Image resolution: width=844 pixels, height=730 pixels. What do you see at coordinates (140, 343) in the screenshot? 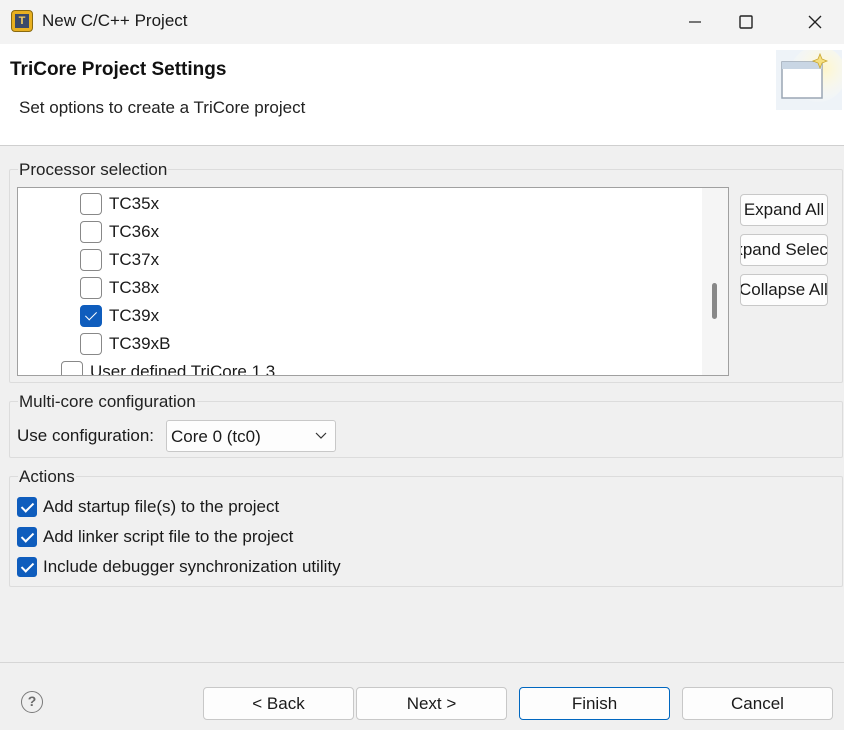
I see `tree-item-label: TC39xB` at bounding box center [140, 343].